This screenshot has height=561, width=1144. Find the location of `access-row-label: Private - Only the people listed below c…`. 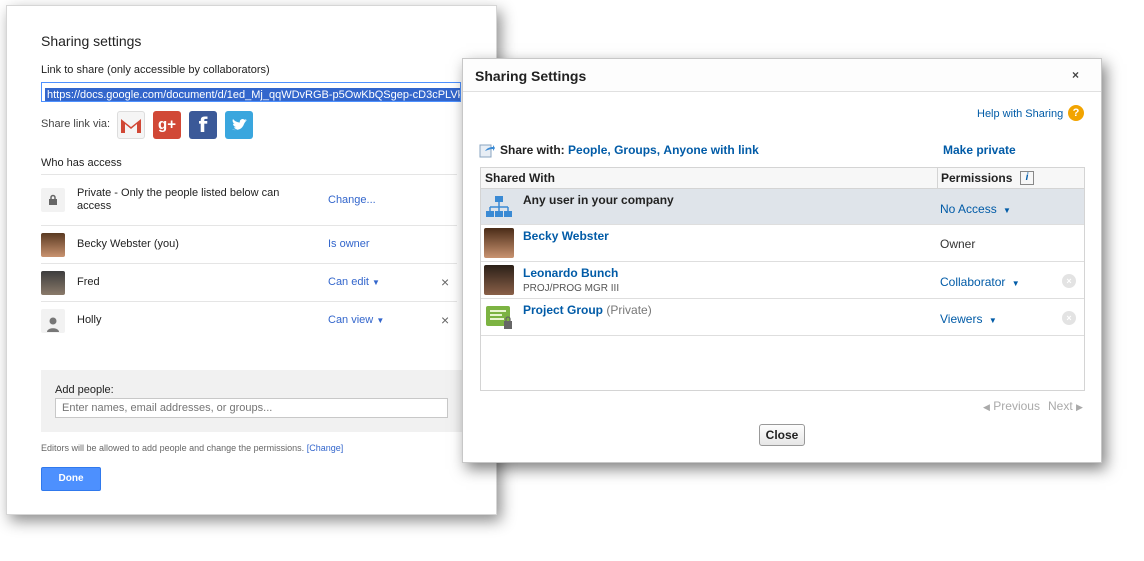

access-row-label: Private - Only the people listed below c… is located at coordinates (178, 199).